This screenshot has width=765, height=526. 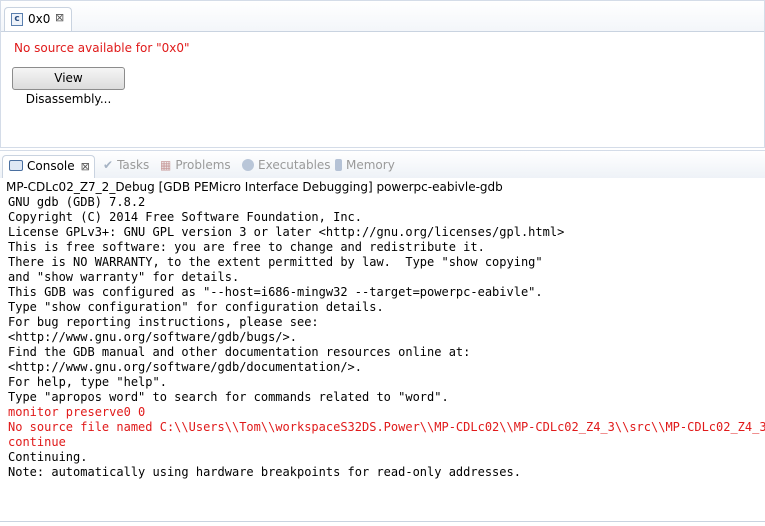 What do you see at coordinates (77, 412) in the screenshot?
I see `console-line: monitor preserve0 0` at bounding box center [77, 412].